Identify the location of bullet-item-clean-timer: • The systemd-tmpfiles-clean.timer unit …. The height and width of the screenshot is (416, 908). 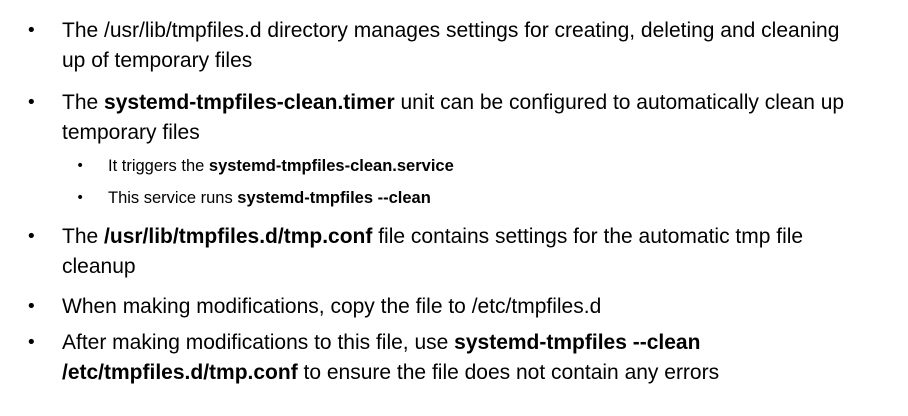
(444, 118).